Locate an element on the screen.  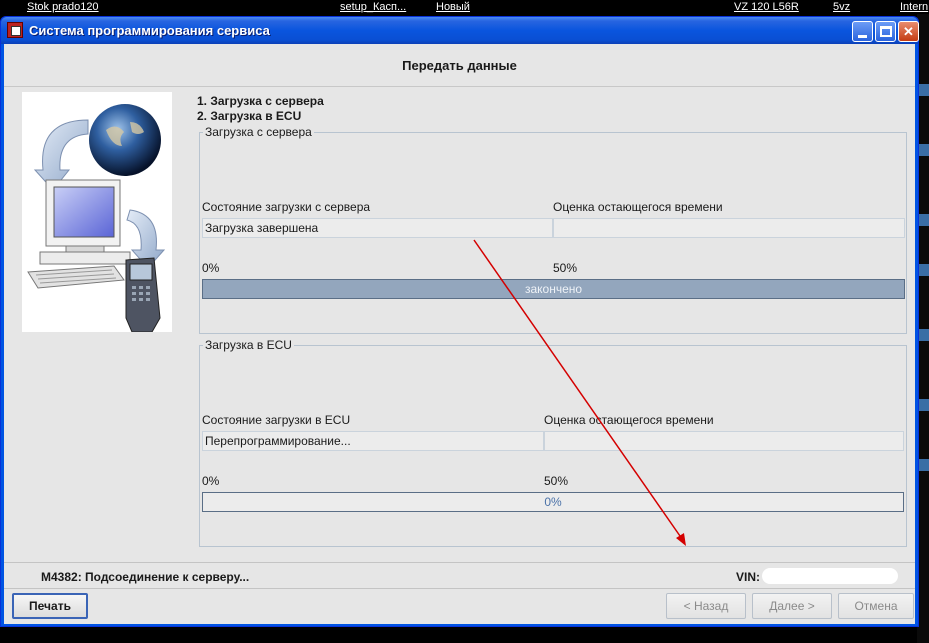
cancel-button: Отмена is located at coordinates (876, 606).